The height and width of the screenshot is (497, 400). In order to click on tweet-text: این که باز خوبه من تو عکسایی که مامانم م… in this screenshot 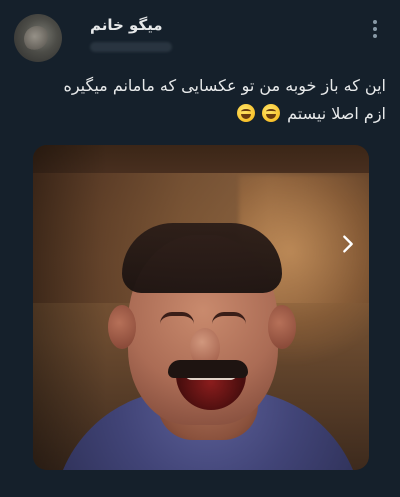, I will do `click(201, 100)`.